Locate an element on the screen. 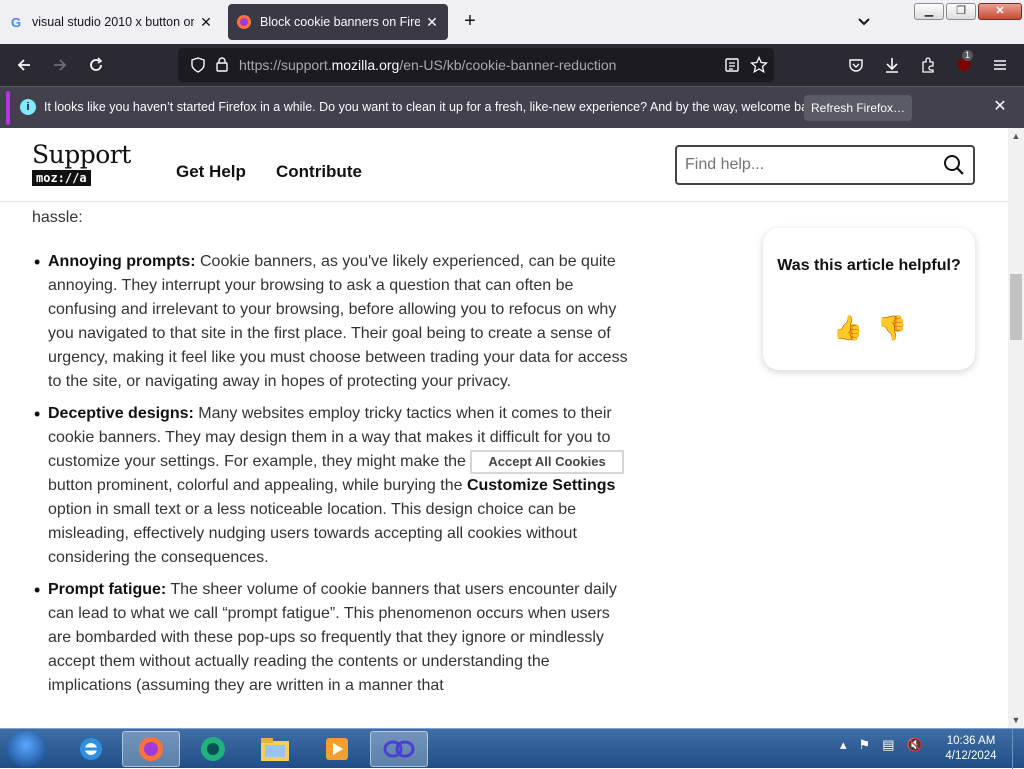  start-button is located at coordinates (26, 749).